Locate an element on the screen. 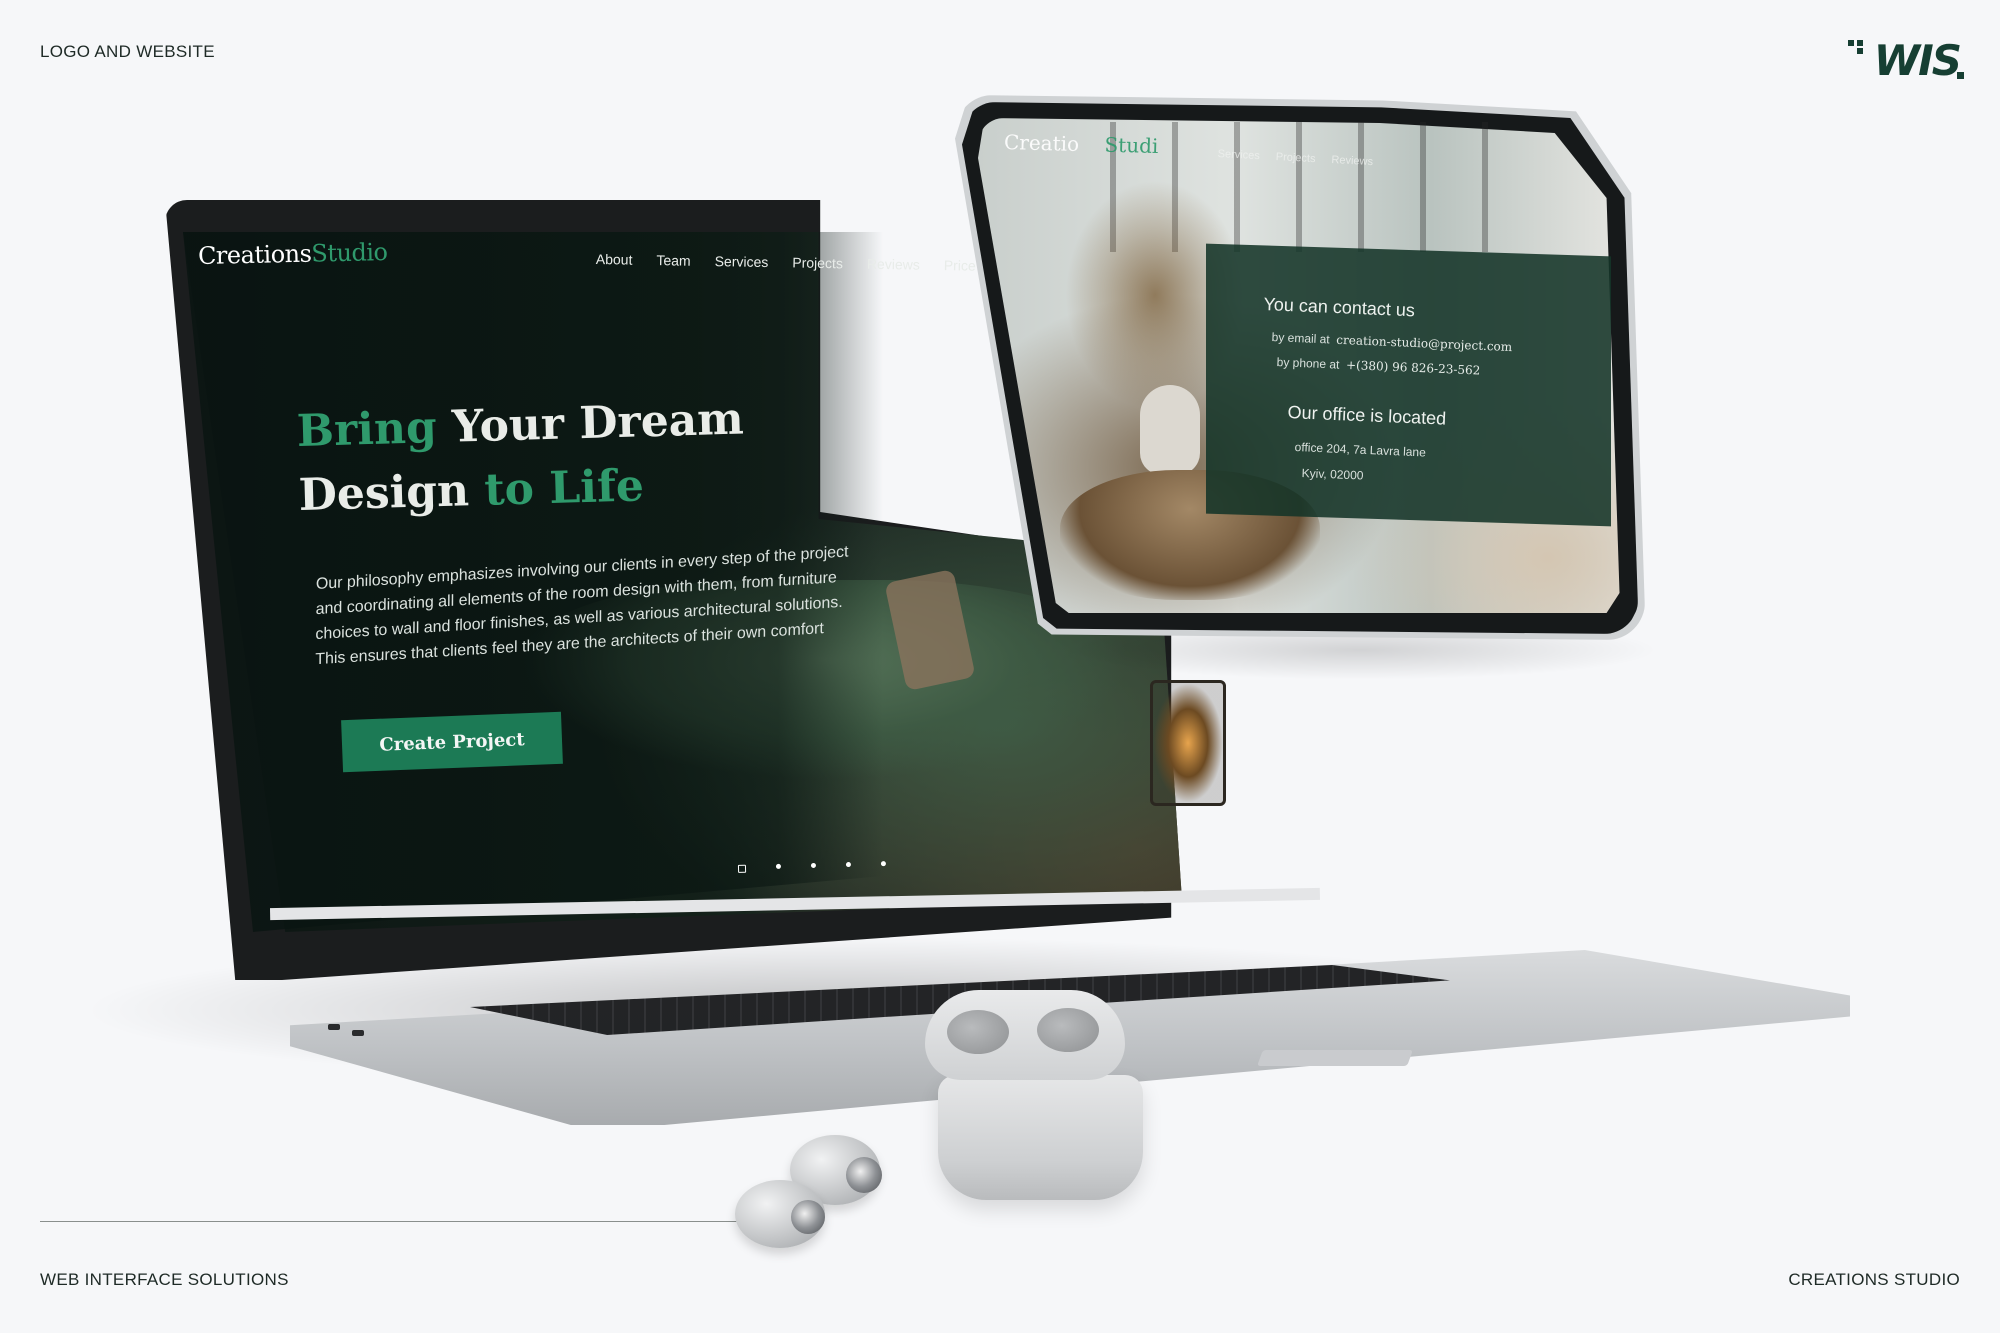 This screenshot has width=2000, height=1333. divider-line is located at coordinates (407, 1221).